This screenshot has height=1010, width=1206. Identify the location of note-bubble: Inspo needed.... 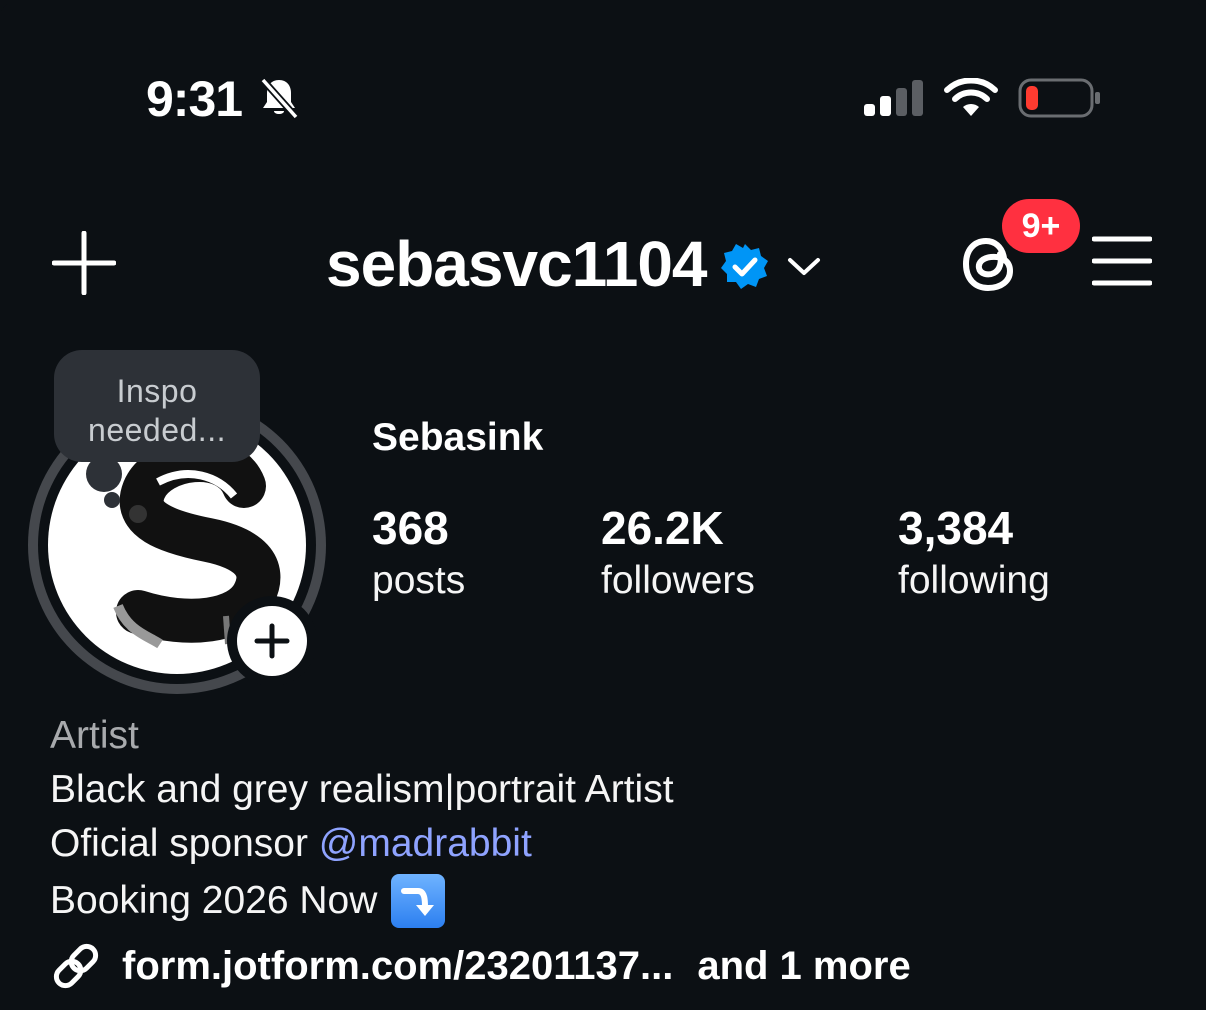
(157, 406).